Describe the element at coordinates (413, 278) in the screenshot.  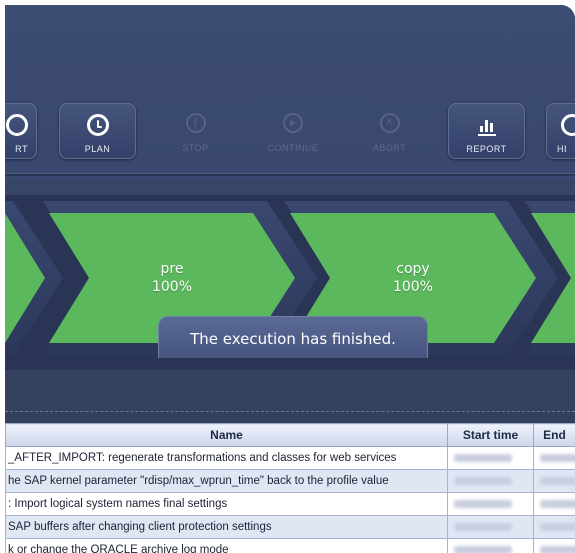
I see `phase-copy: copy 100%` at that location.